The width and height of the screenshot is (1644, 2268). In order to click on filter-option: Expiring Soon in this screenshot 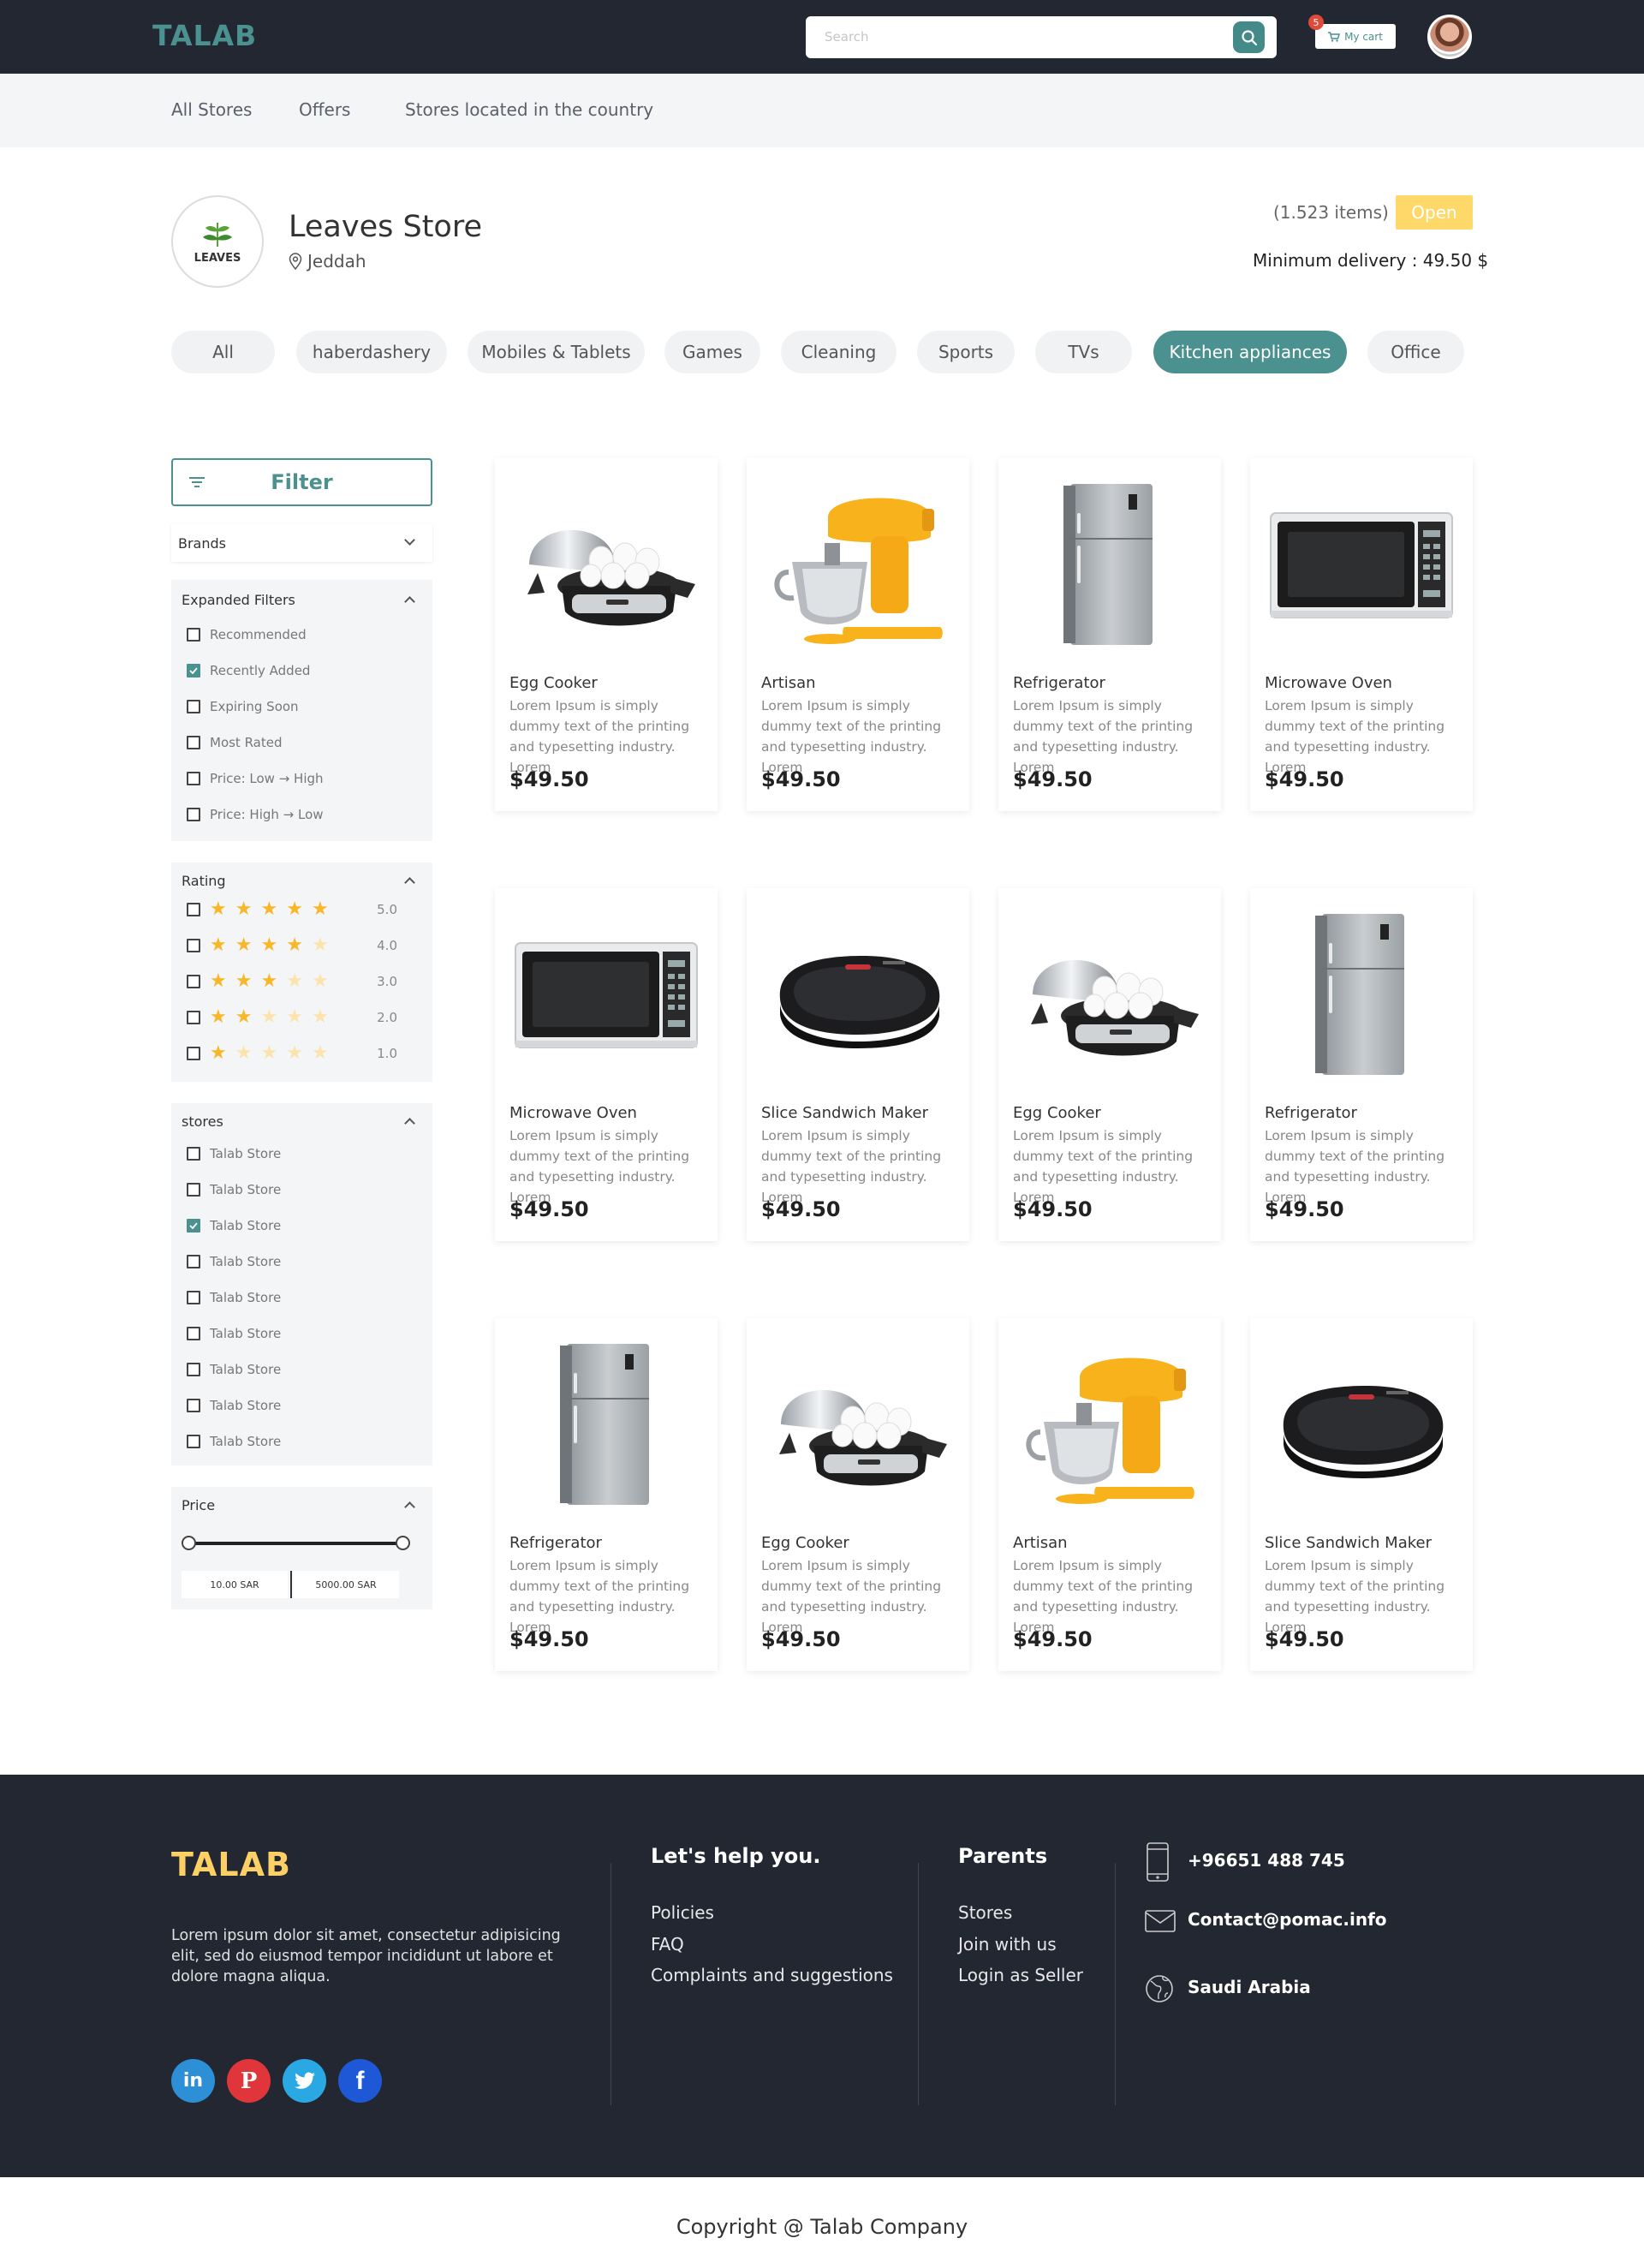, I will do `click(243, 706)`.